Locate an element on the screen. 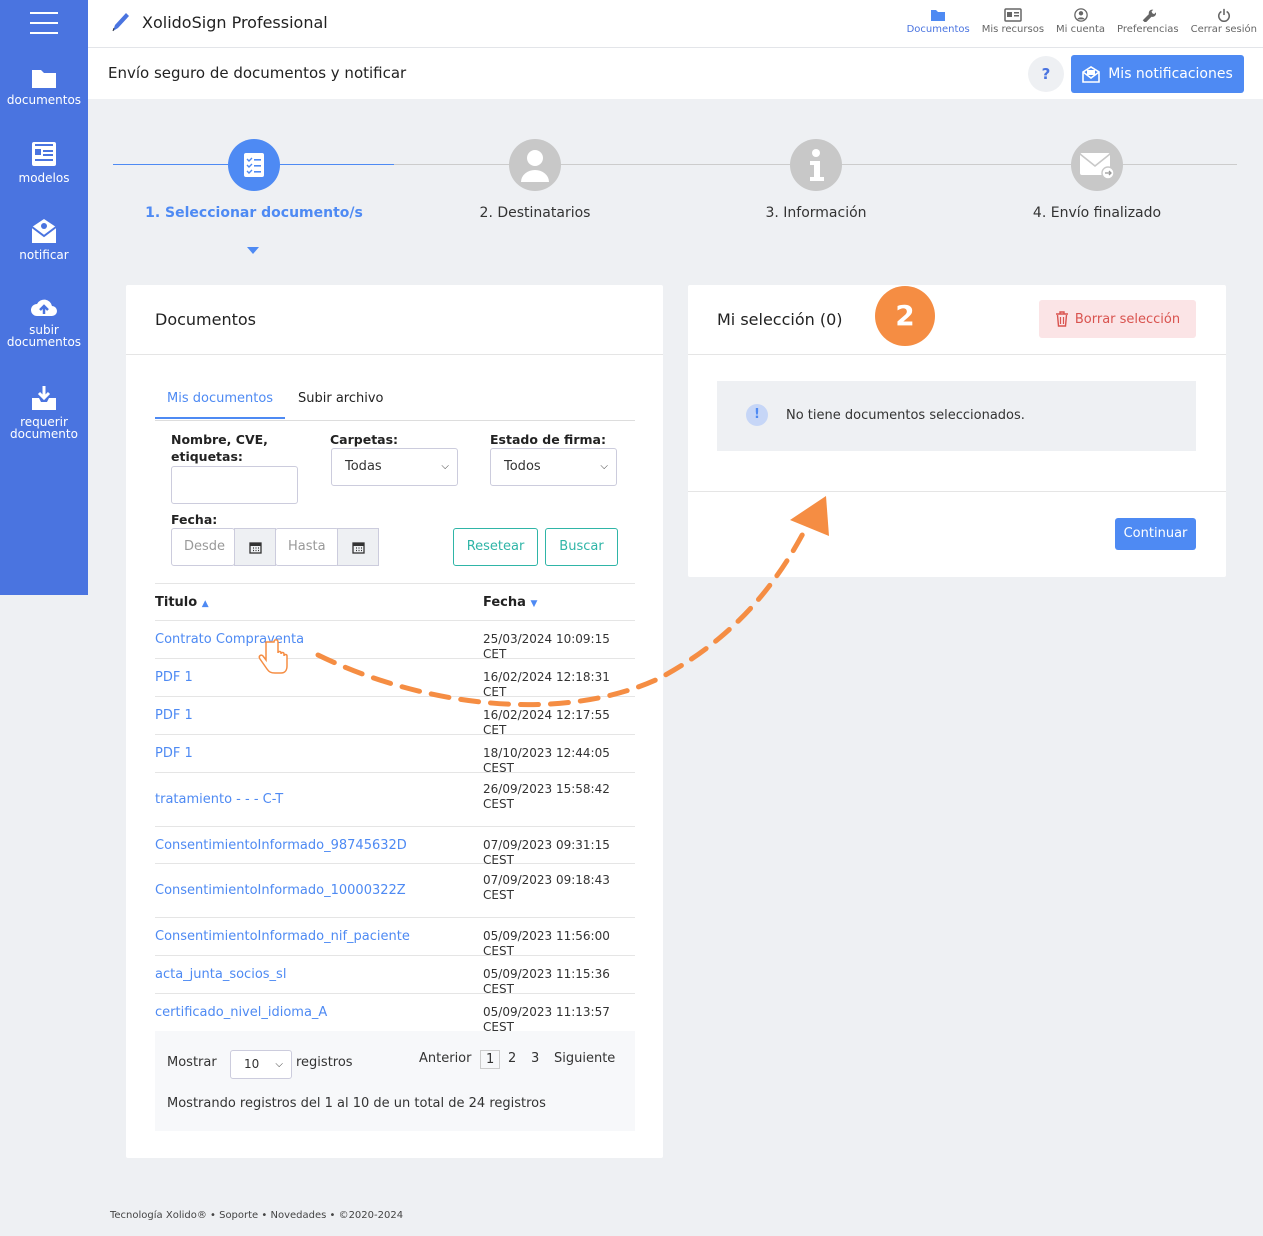 This screenshot has width=1263, height=1236. sidebar-item-requerir-documento: requerir documento is located at coordinates (44, 412).